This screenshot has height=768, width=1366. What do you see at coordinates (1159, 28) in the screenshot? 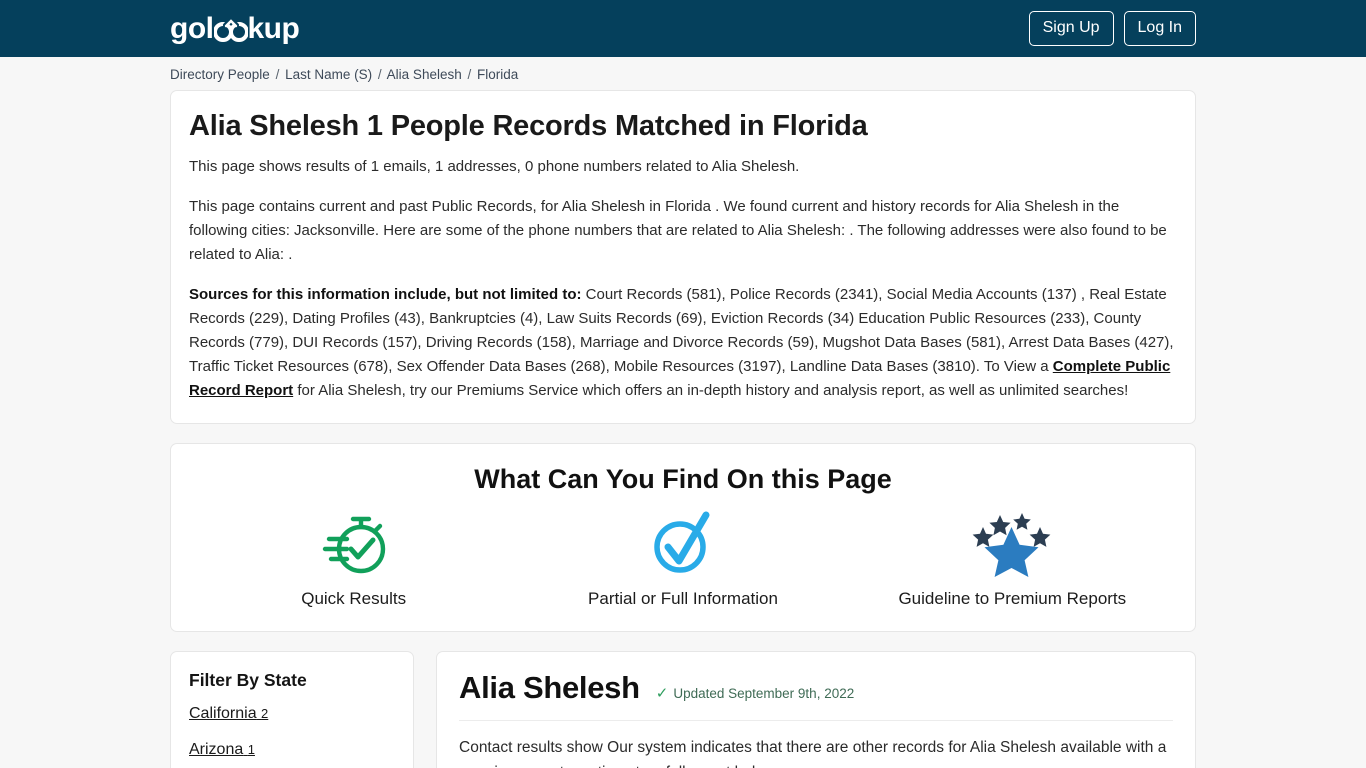
I see `log-in-button: Log In` at bounding box center [1159, 28].